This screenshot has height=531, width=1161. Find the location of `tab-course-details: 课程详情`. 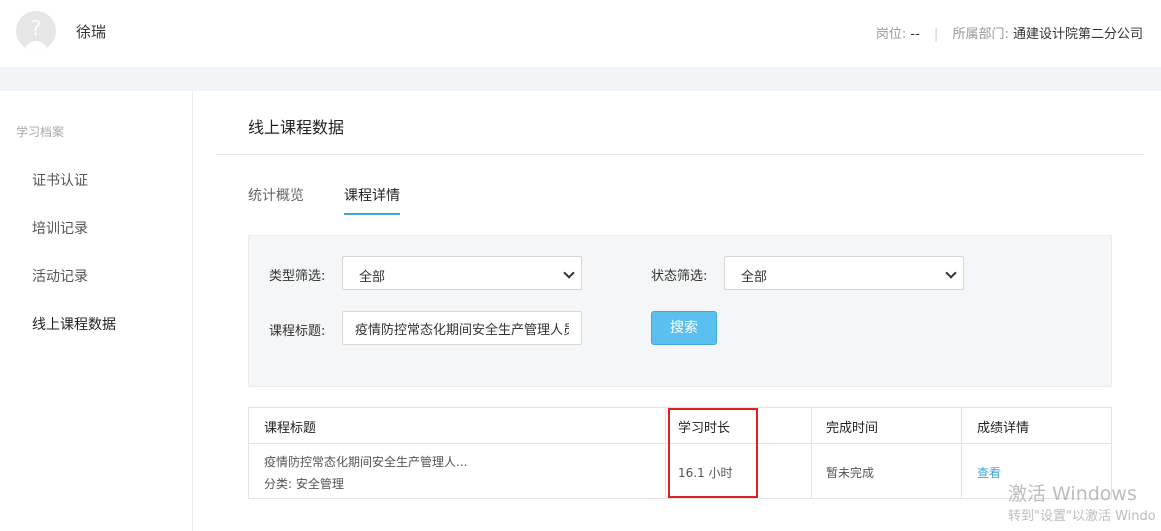

tab-course-details: 课程详情 is located at coordinates (372, 200).